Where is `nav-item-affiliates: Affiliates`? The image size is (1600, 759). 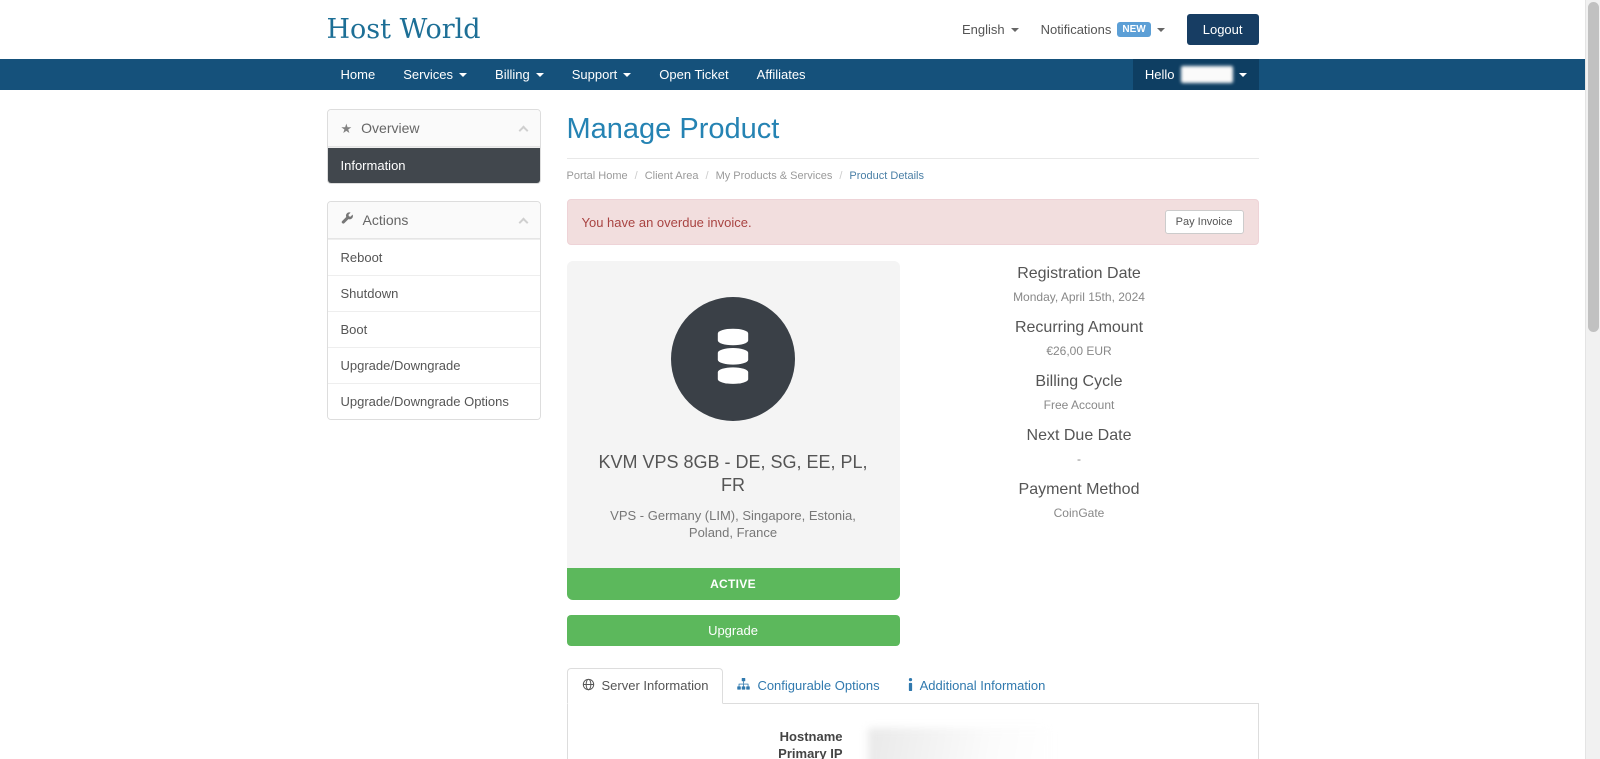 nav-item-affiliates: Affiliates is located at coordinates (781, 74).